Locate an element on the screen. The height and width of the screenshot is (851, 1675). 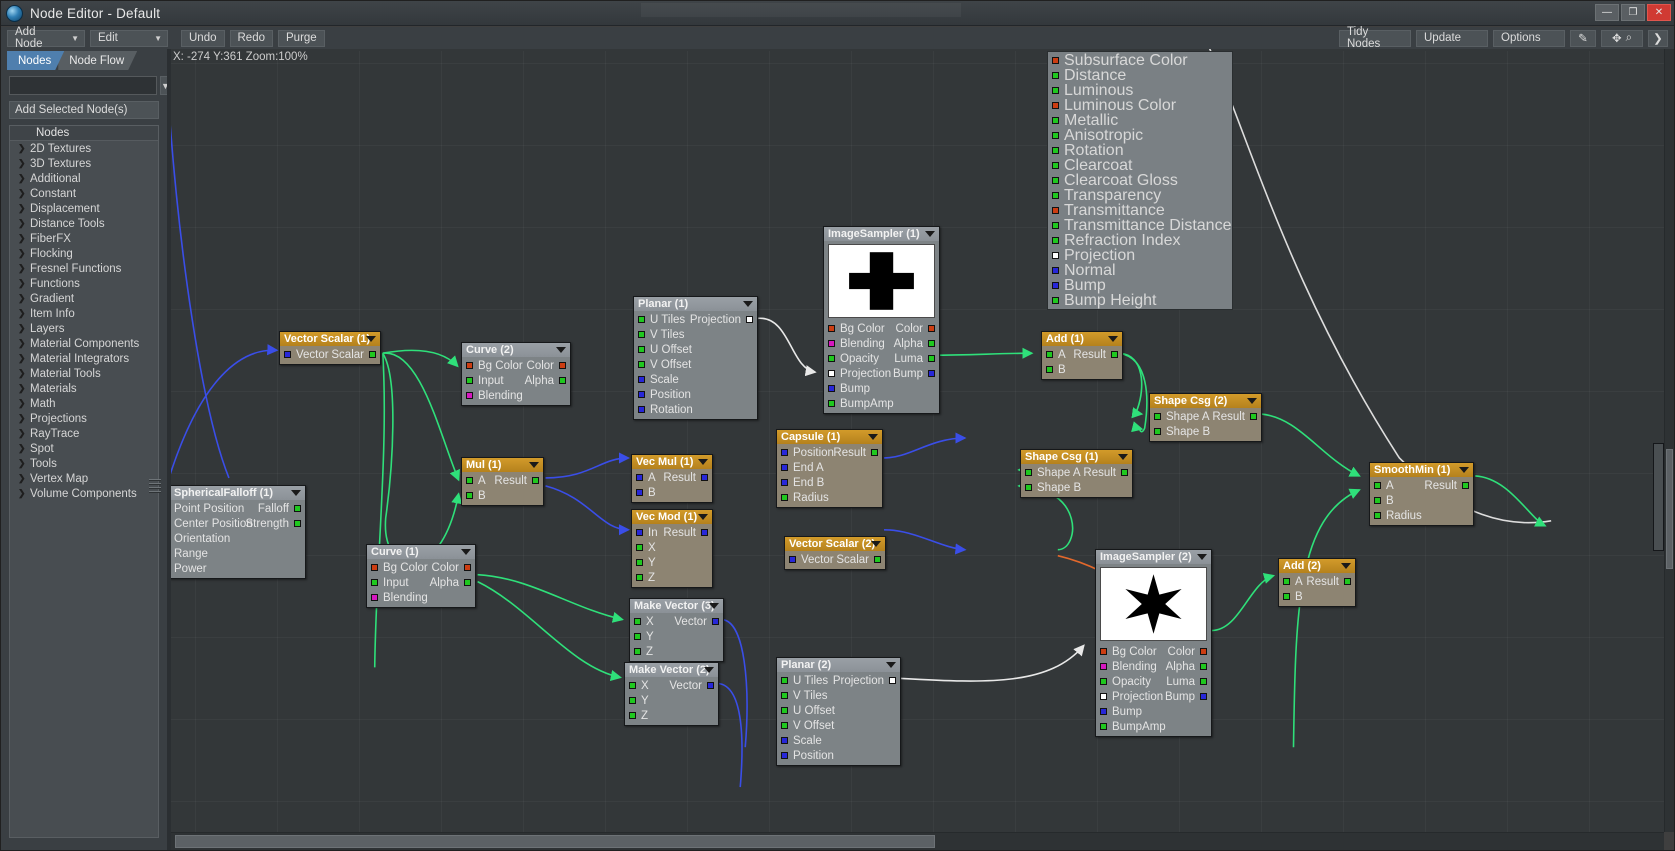
close-icon: ✕ is located at coordinates (1659, 12).